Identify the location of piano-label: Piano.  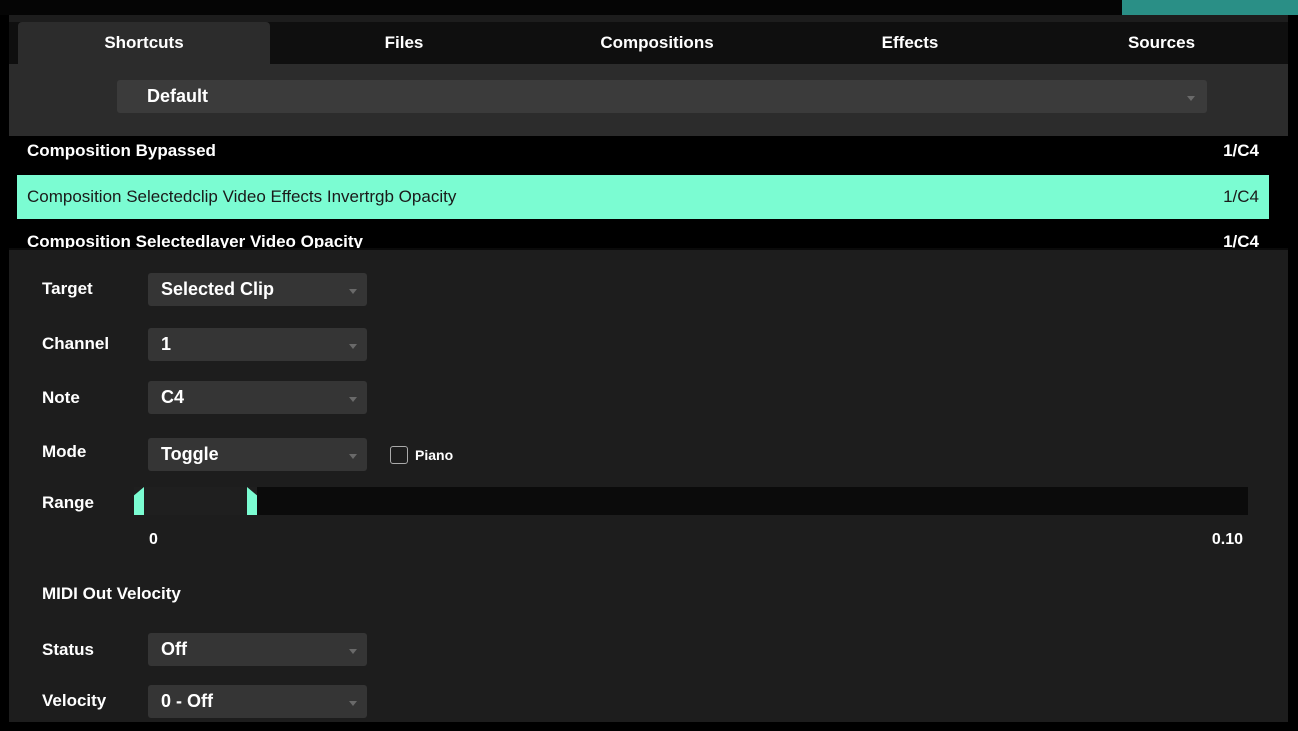
(434, 455).